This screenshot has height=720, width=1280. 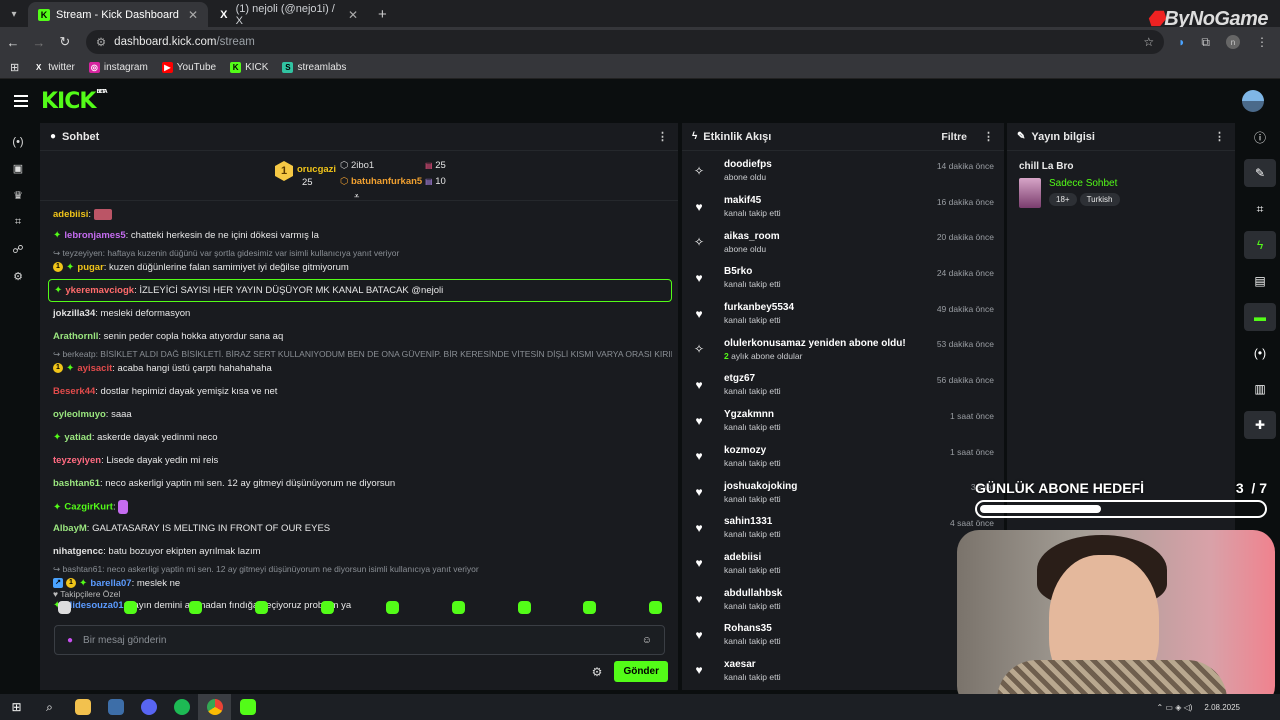 What do you see at coordinates (82, 707) in the screenshot?
I see `file-explorer-icon` at bounding box center [82, 707].